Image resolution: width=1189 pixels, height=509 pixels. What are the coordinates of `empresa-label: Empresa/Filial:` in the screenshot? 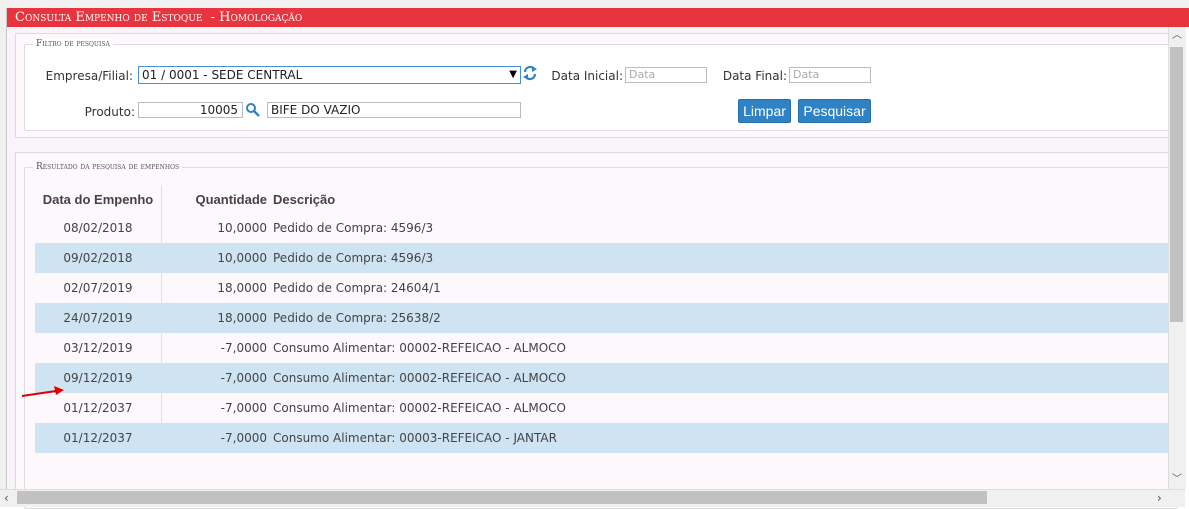 It's located at (89, 76).